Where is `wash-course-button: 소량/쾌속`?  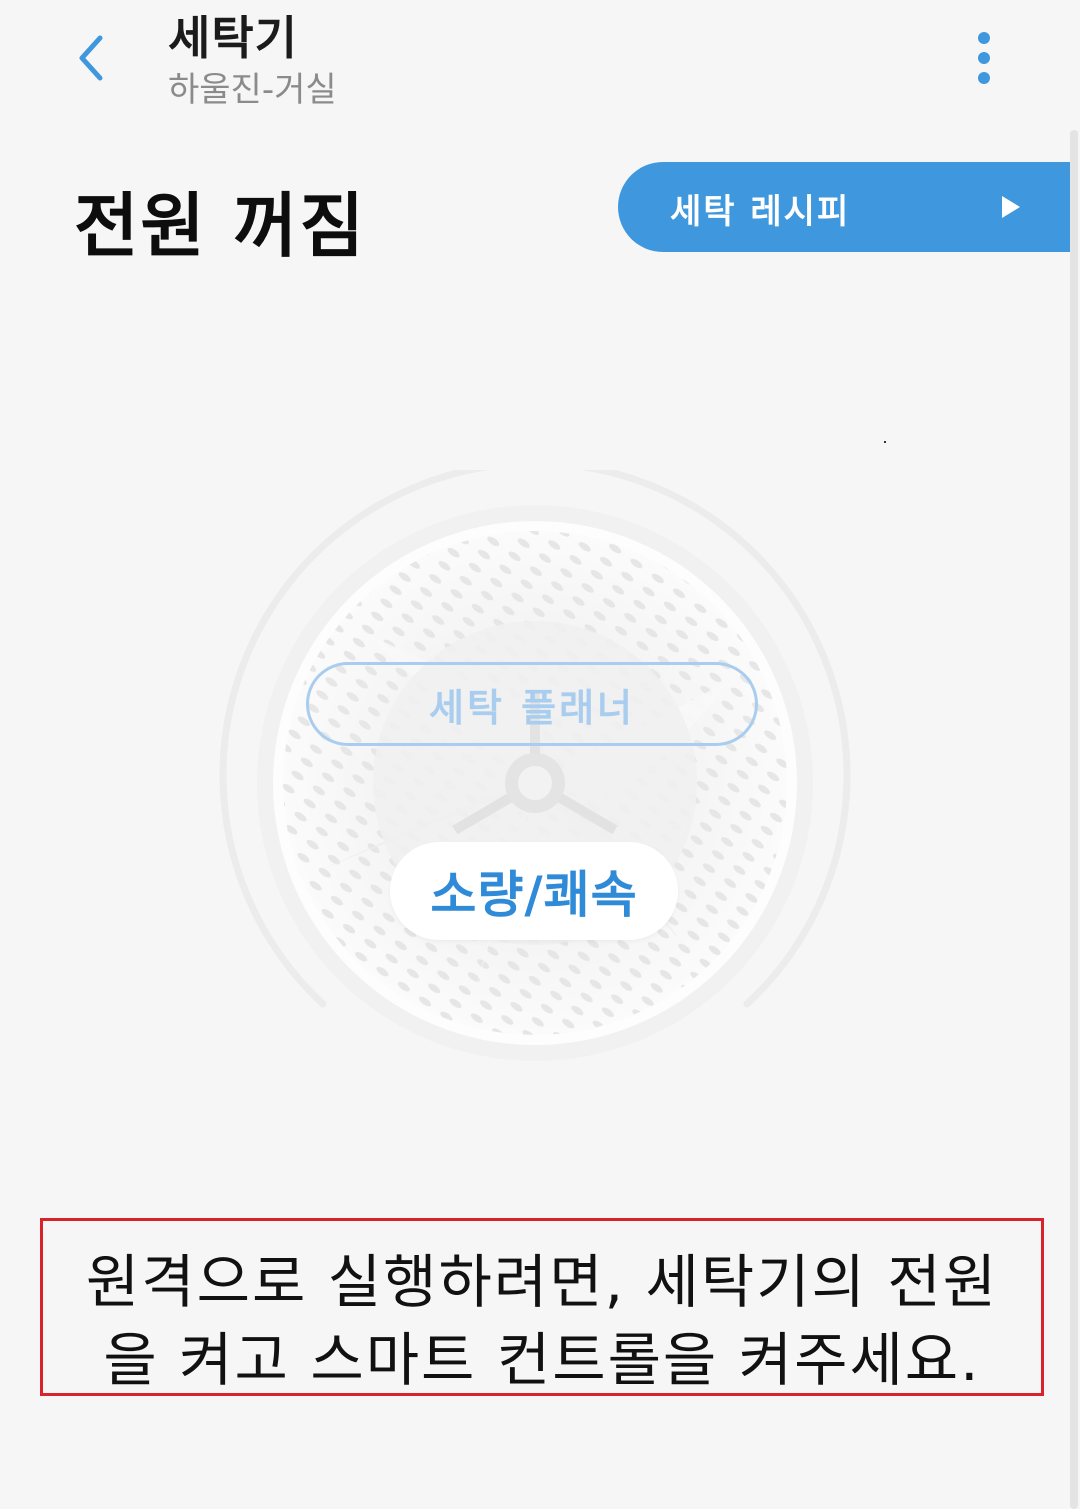 wash-course-button: 소량/쾌속 is located at coordinates (534, 891).